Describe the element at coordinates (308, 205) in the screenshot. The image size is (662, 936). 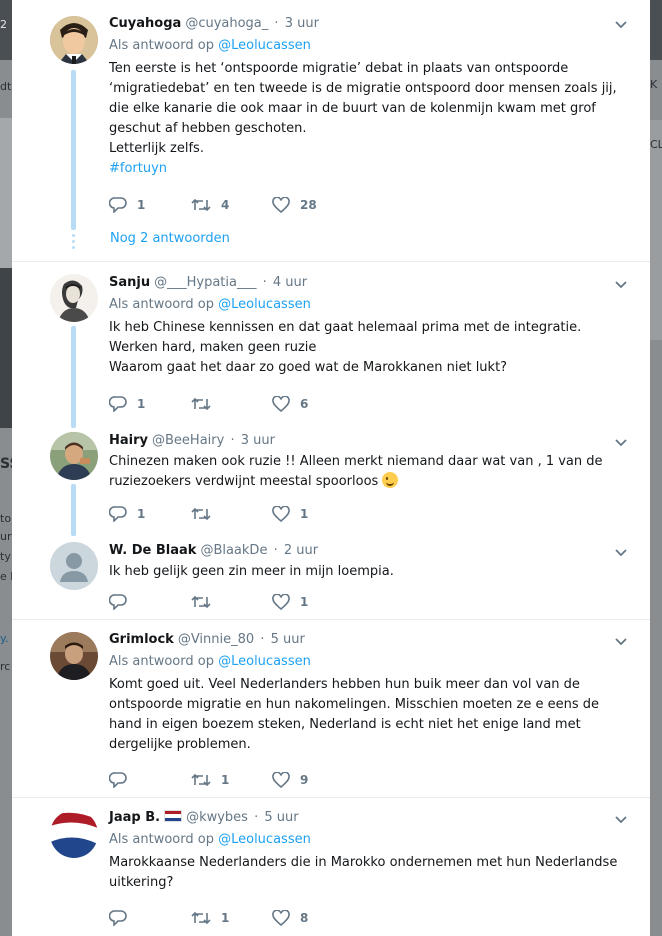
I see `like-count: 28` at that location.